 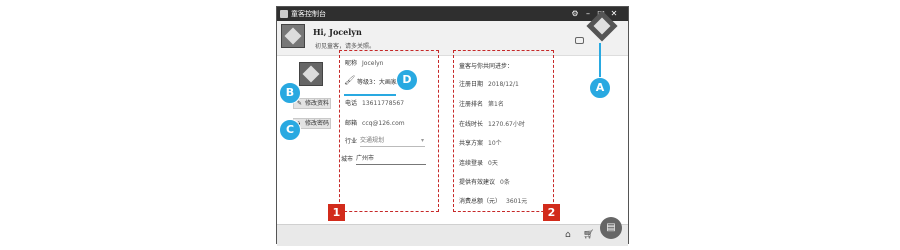 What do you see at coordinates (486, 66) in the screenshot?
I see `stats-title: 童客与你共同进步：` at bounding box center [486, 66].